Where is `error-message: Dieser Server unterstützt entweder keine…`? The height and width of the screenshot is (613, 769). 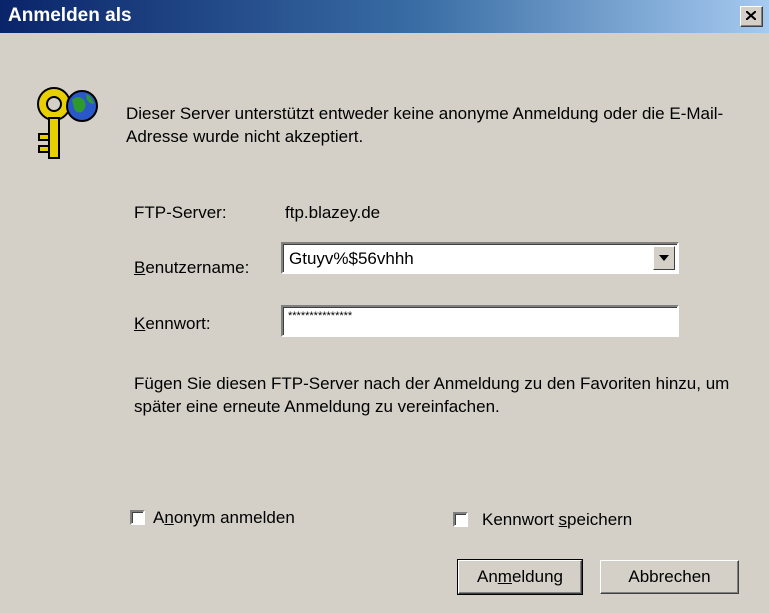
error-message: Dieser Server unterstützt entweder keine… is located at coordinates (425, 125).